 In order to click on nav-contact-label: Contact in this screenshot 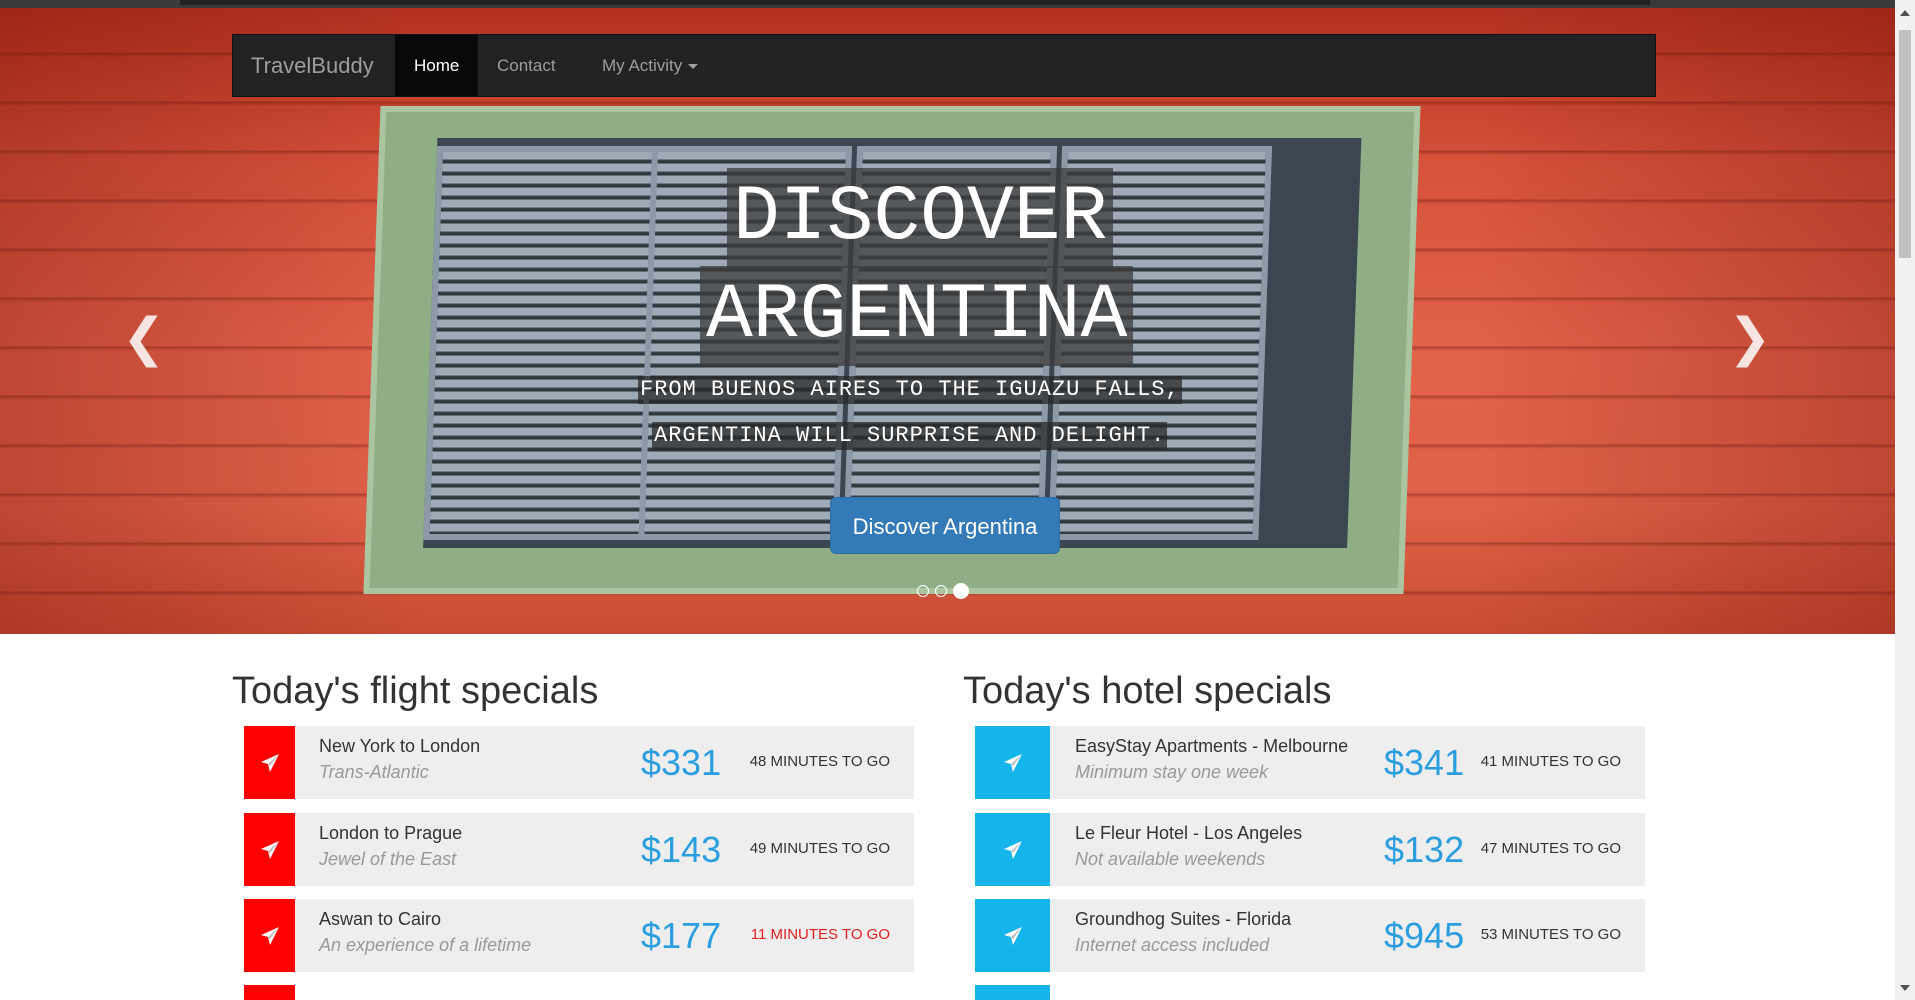, I will do `click(526, 65)`.